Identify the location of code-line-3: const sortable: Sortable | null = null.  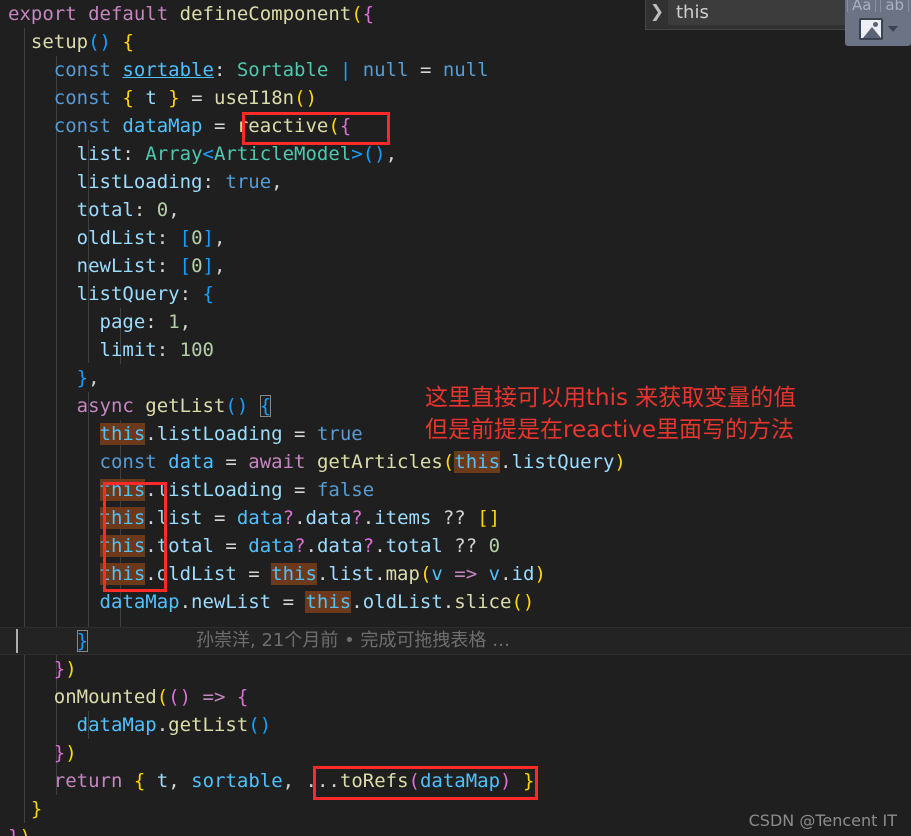
(455, 70).